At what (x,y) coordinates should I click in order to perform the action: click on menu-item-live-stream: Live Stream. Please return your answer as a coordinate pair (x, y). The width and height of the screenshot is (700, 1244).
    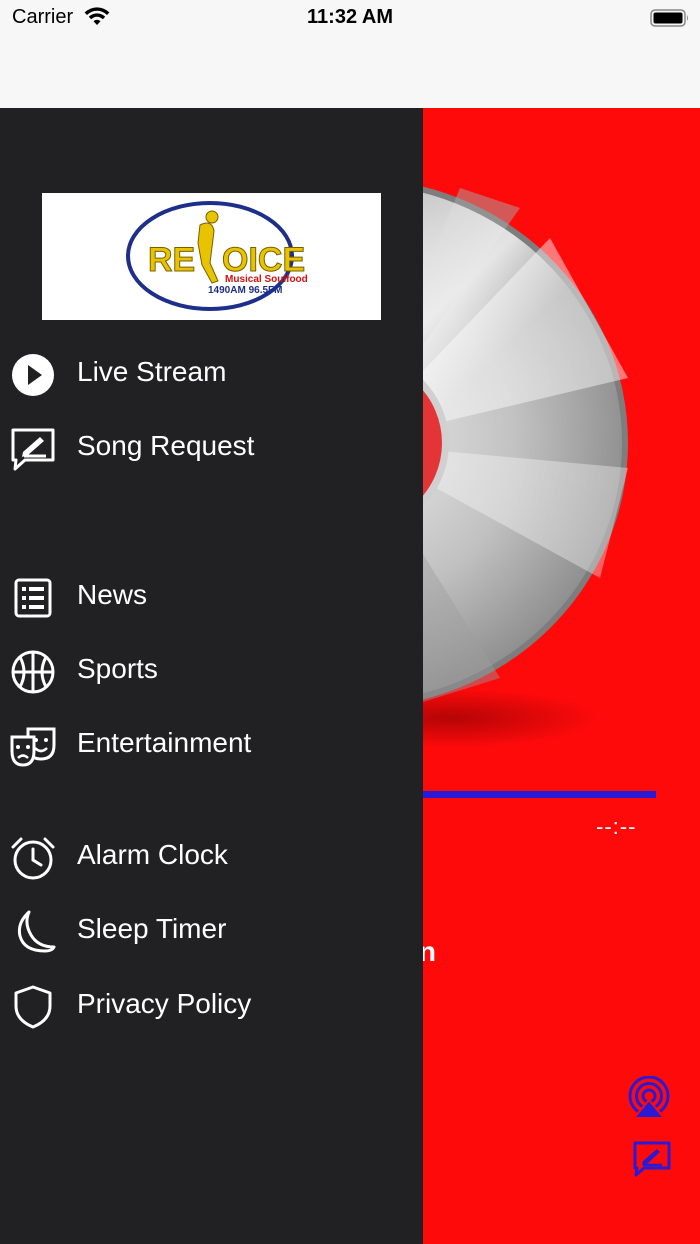
    Looking at the image, I should click on (211, 374).